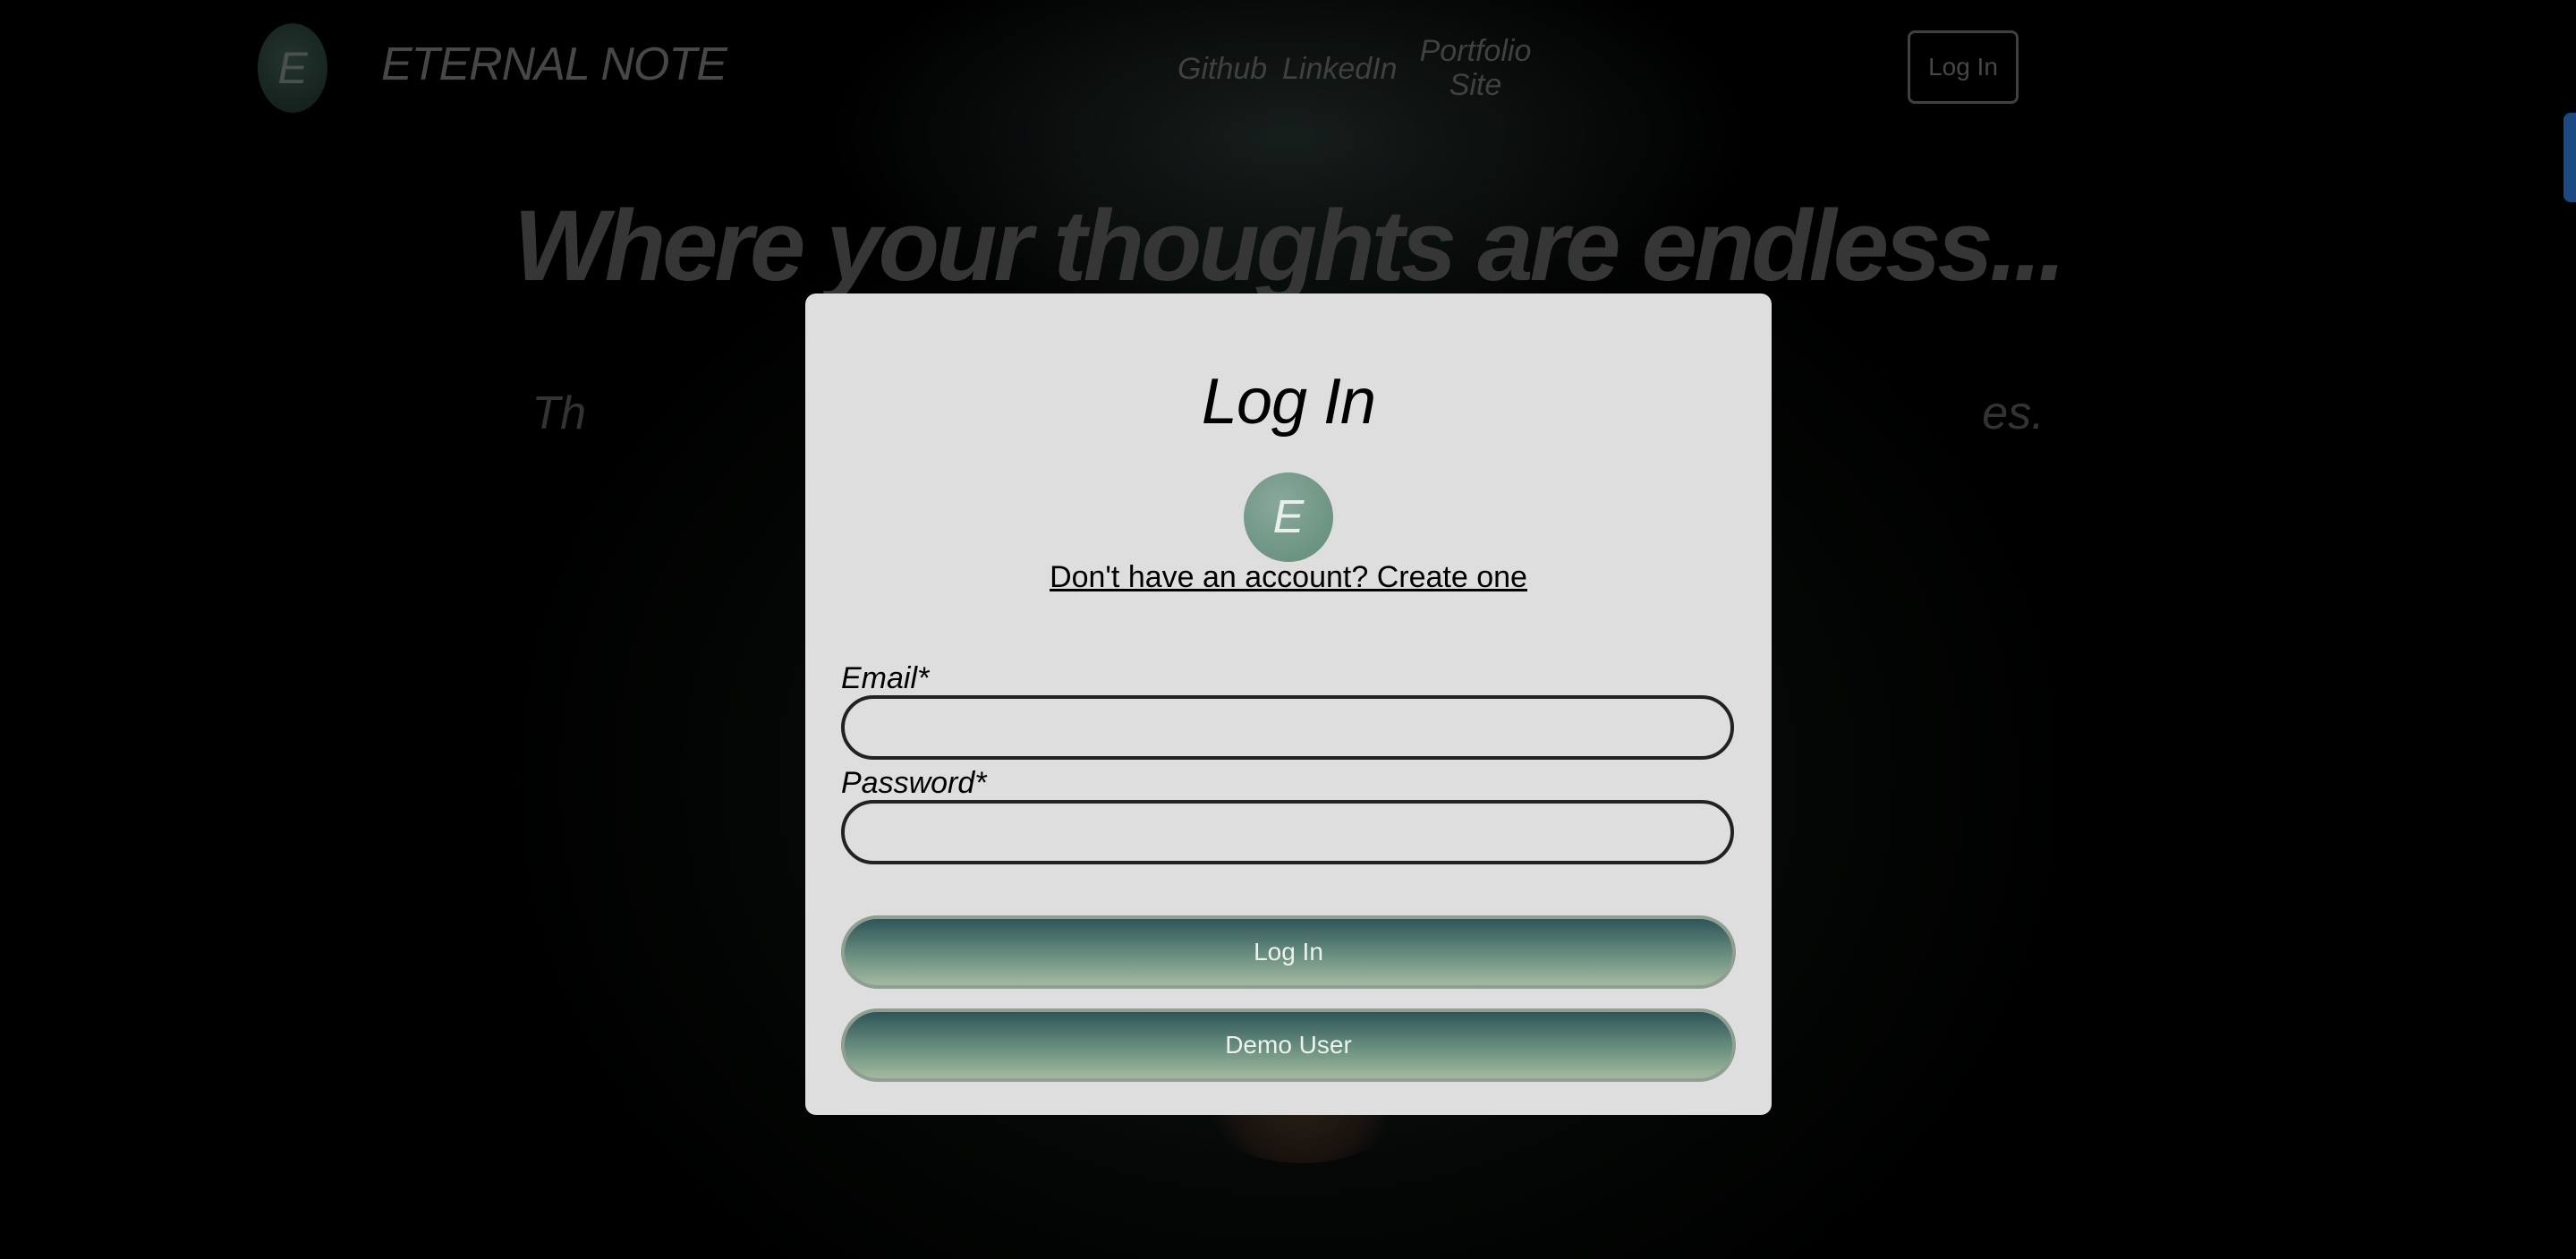  Describe the element at coordinates (1288, 952) in the screenshot. I see `login-submit-button: Log In` at that location.